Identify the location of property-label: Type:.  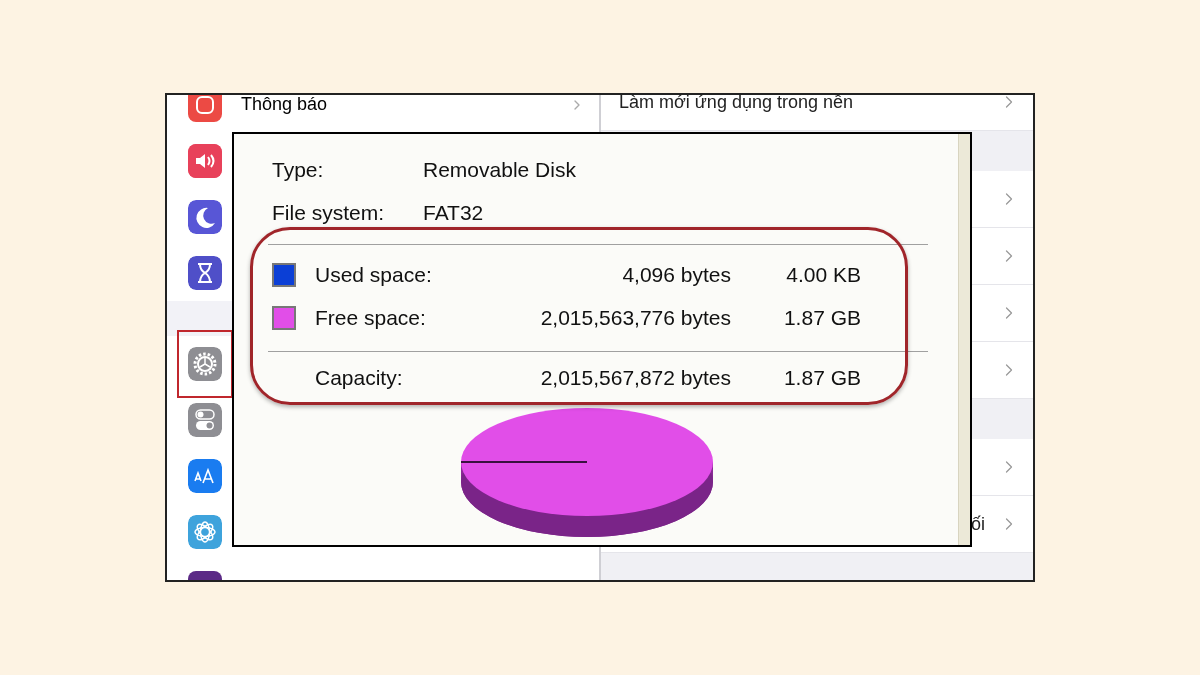
(298, 169).